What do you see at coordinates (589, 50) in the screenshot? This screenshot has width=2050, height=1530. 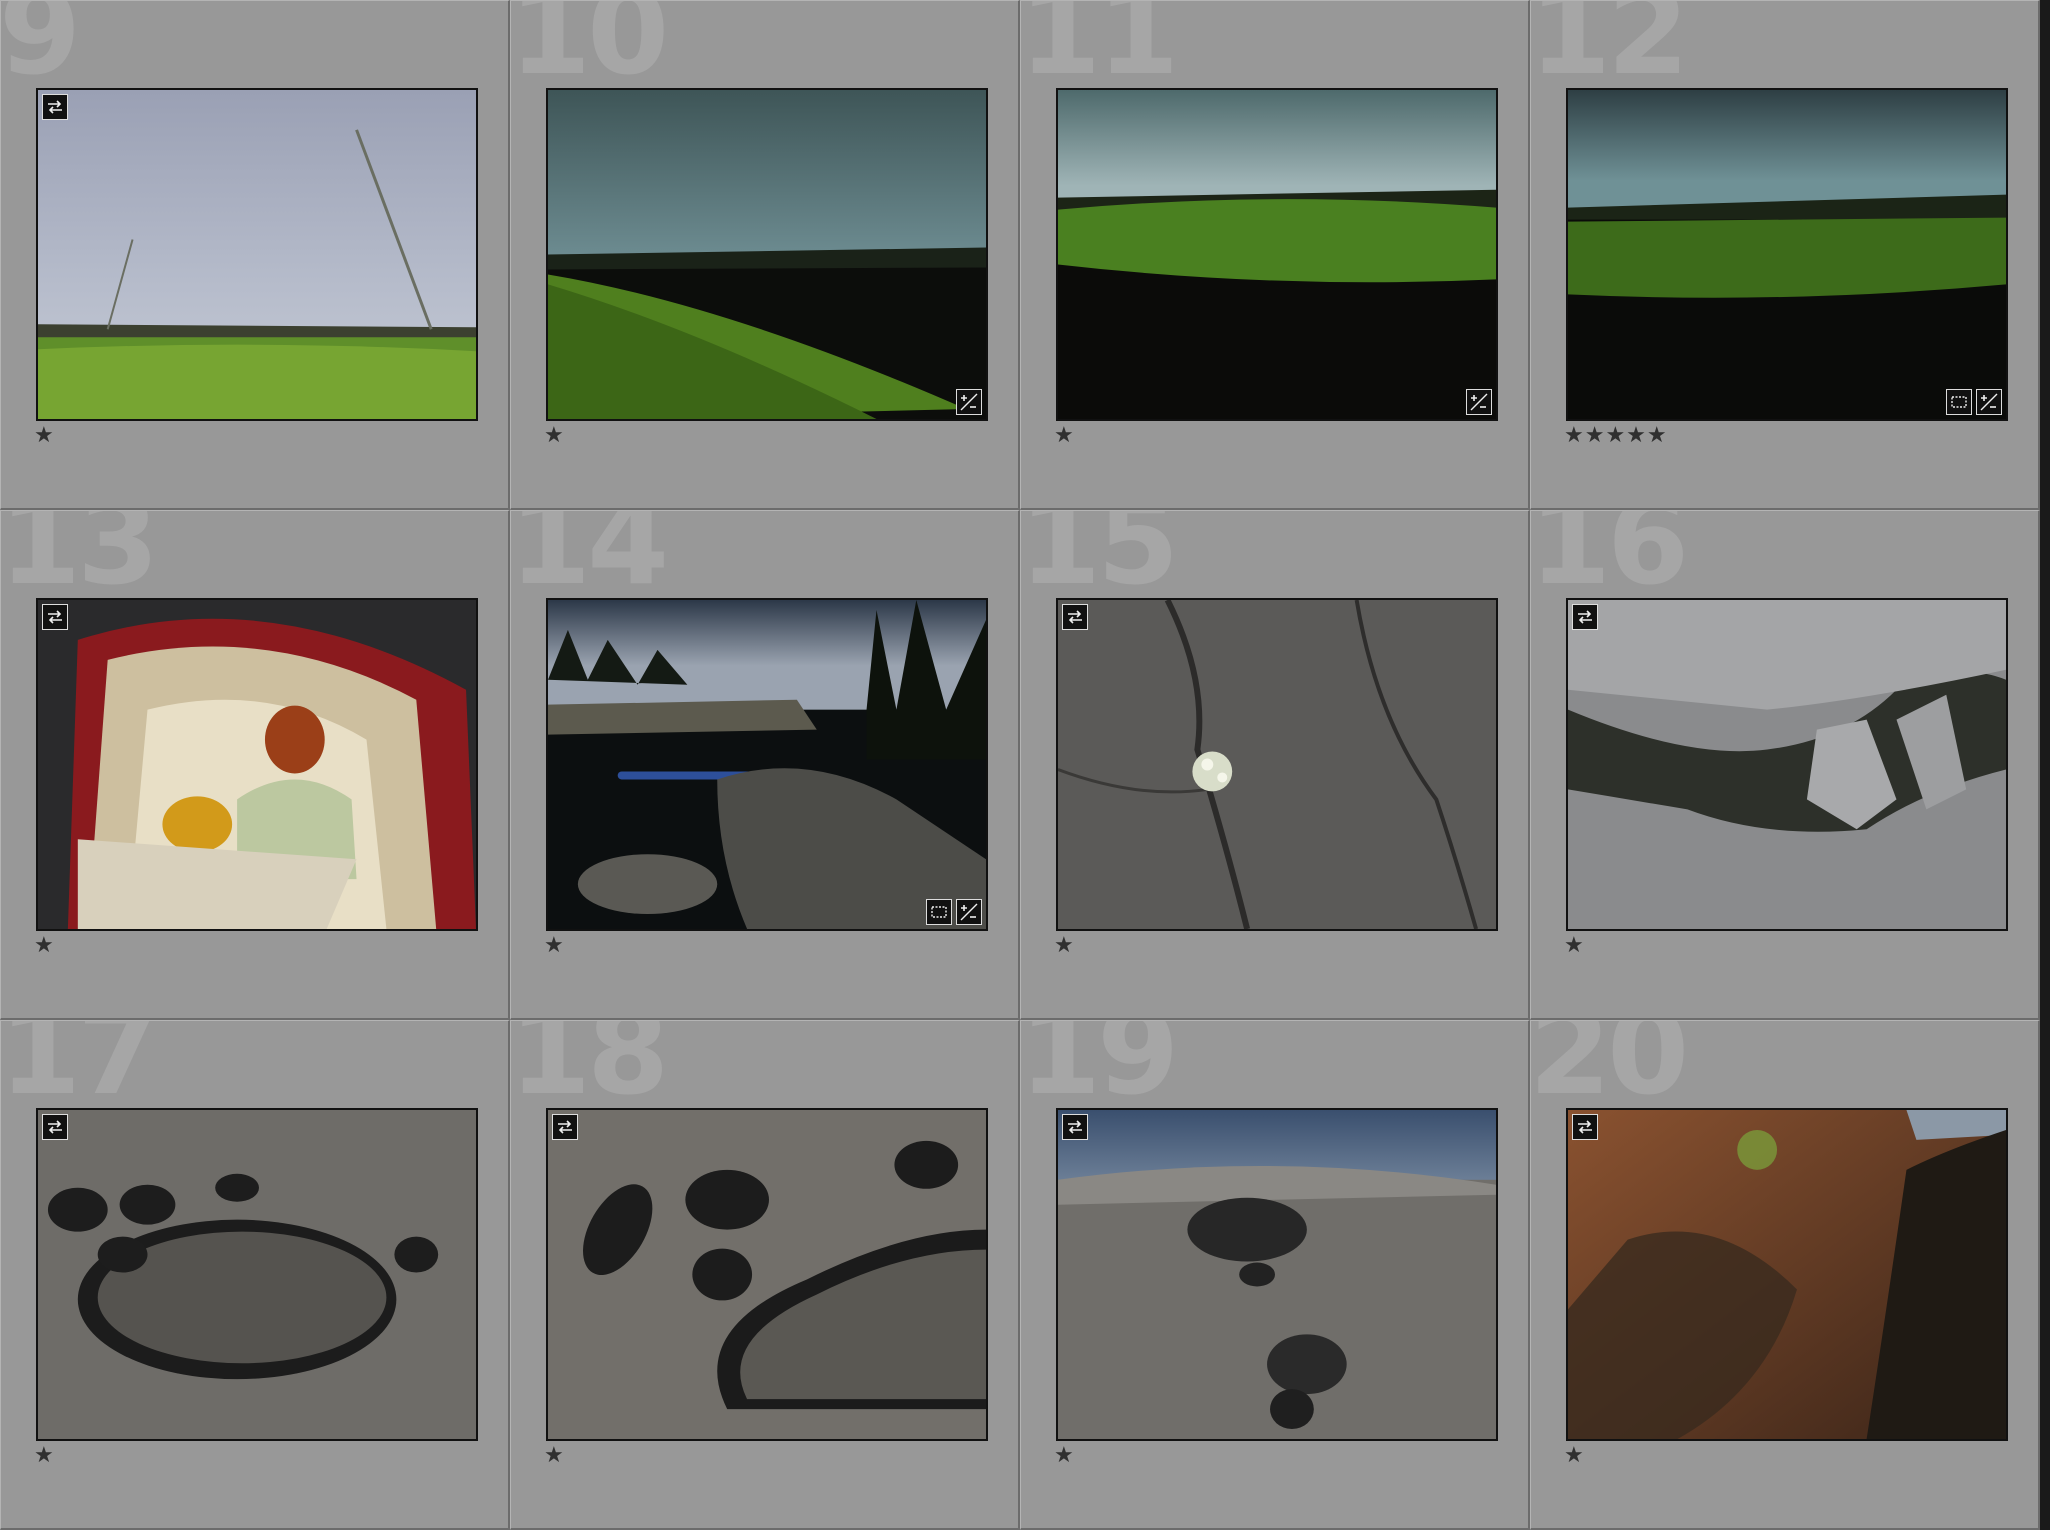 I see `cell-index-number: 10` at bounding box center [589, 50].